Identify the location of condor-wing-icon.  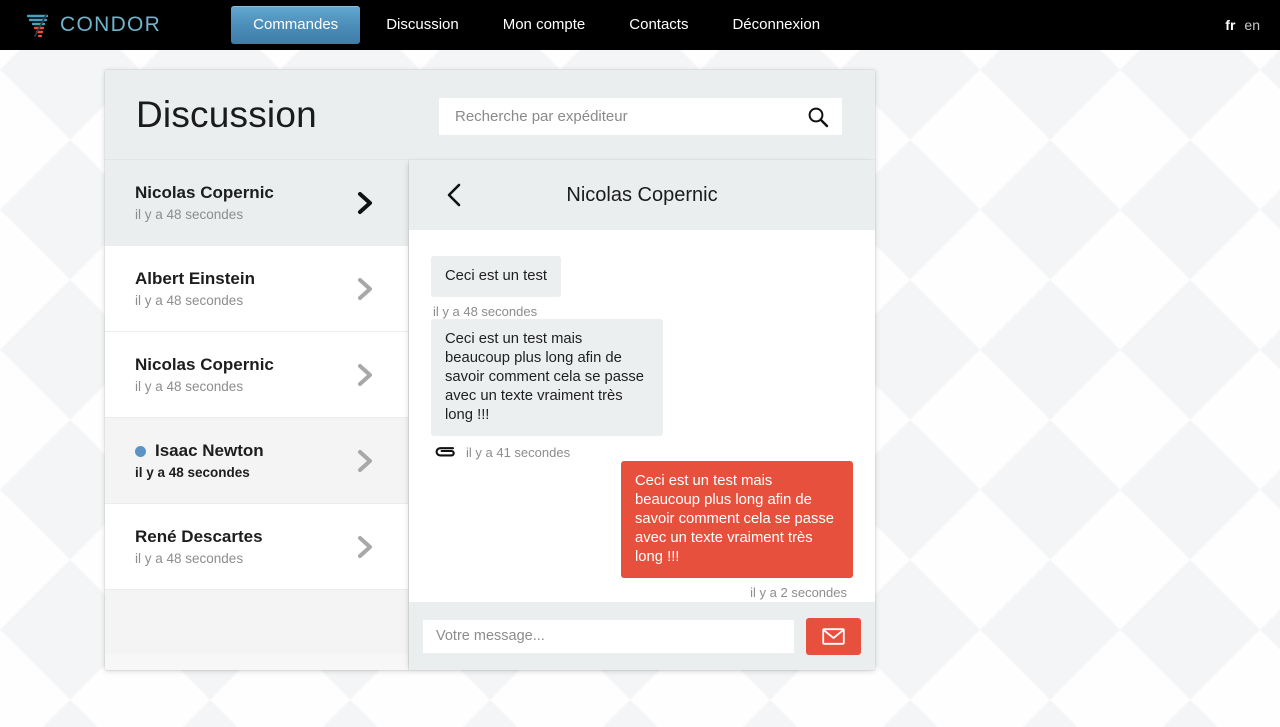
(37, 26).